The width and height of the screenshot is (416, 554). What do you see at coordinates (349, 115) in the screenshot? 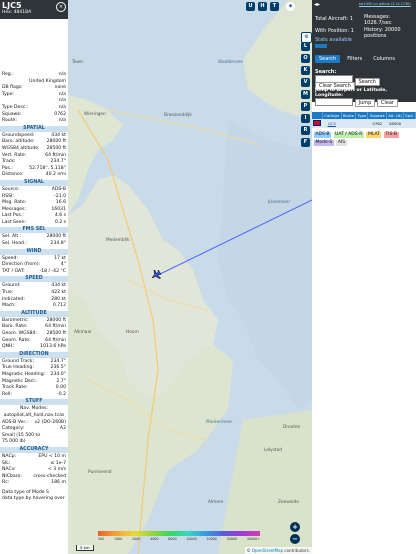
I see `col-header-route: Route` at bounding box center [349, 115].